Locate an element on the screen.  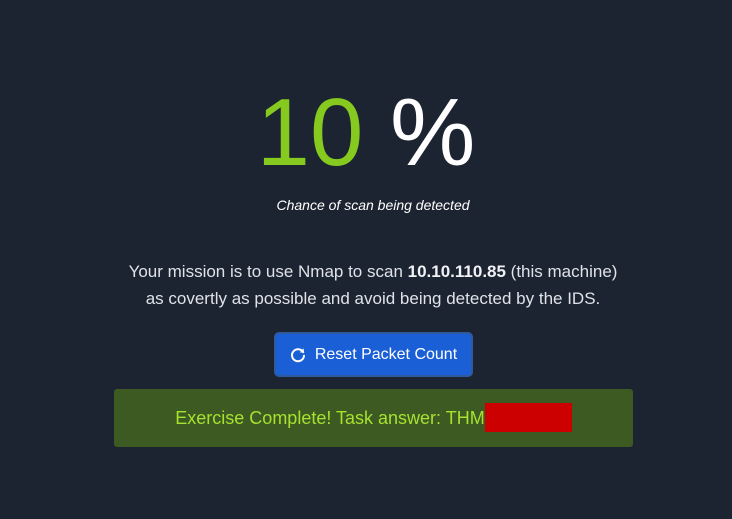
detection-caption: Chance of scan being detected is located at coordinates (373, 205).